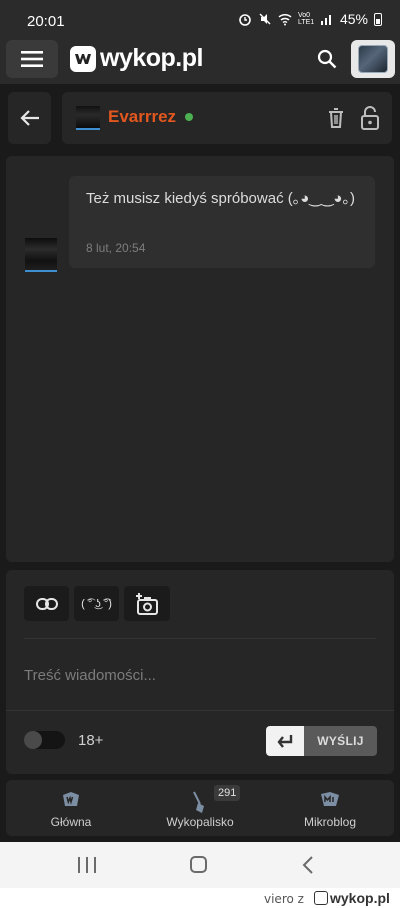 This screenshot has height=908, width=400. I want to click on hamburger-icon, so click(32, 59).